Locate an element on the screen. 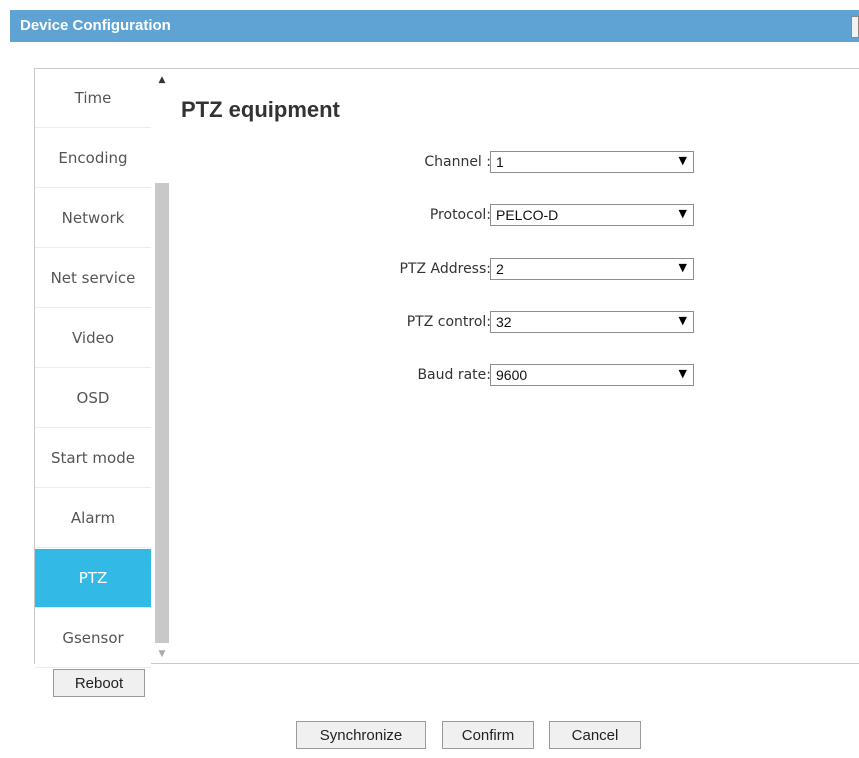 The image size is (859, 758). sidebar-item-alarm: Alarm is located at coordinates (93, 518).